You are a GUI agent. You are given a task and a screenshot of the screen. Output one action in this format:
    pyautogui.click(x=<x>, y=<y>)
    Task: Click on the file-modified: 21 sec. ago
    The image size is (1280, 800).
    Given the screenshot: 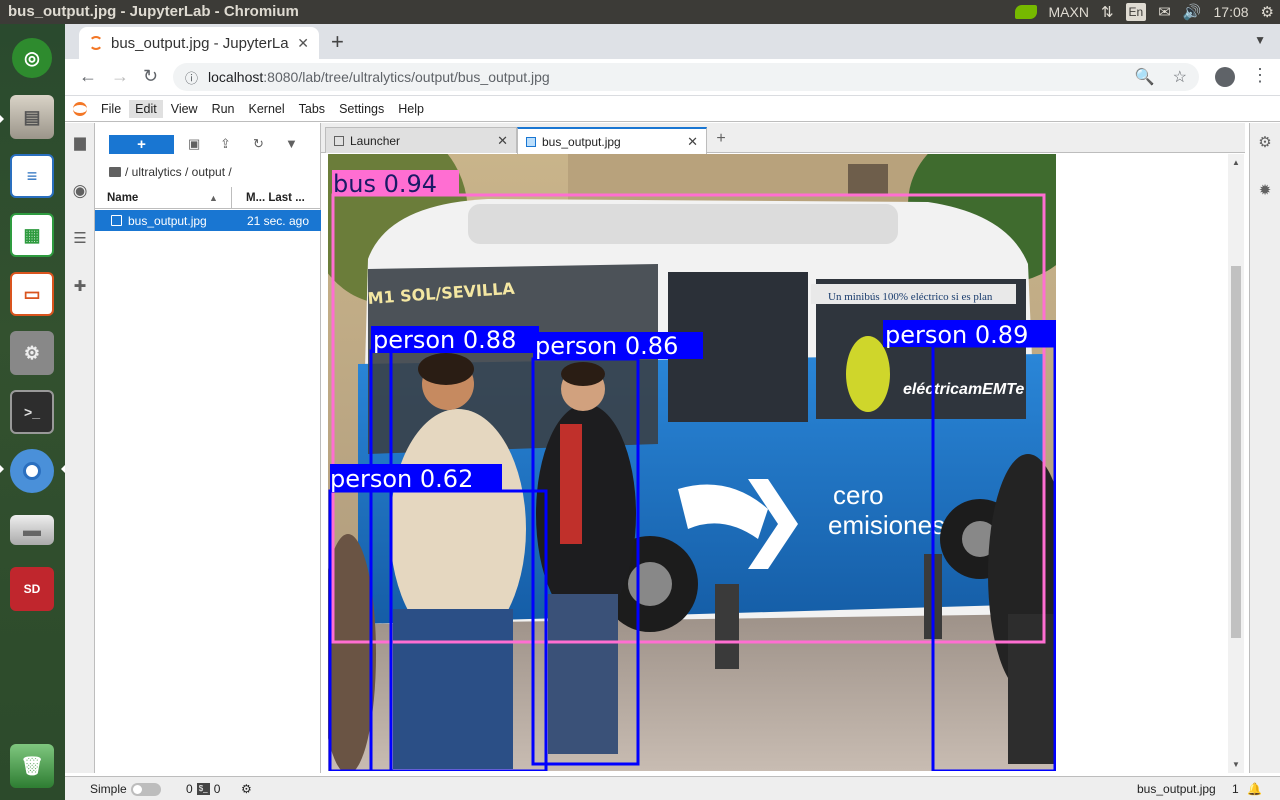 What is the action you would take?
    pyautogui.click(x=277, y=221)
    